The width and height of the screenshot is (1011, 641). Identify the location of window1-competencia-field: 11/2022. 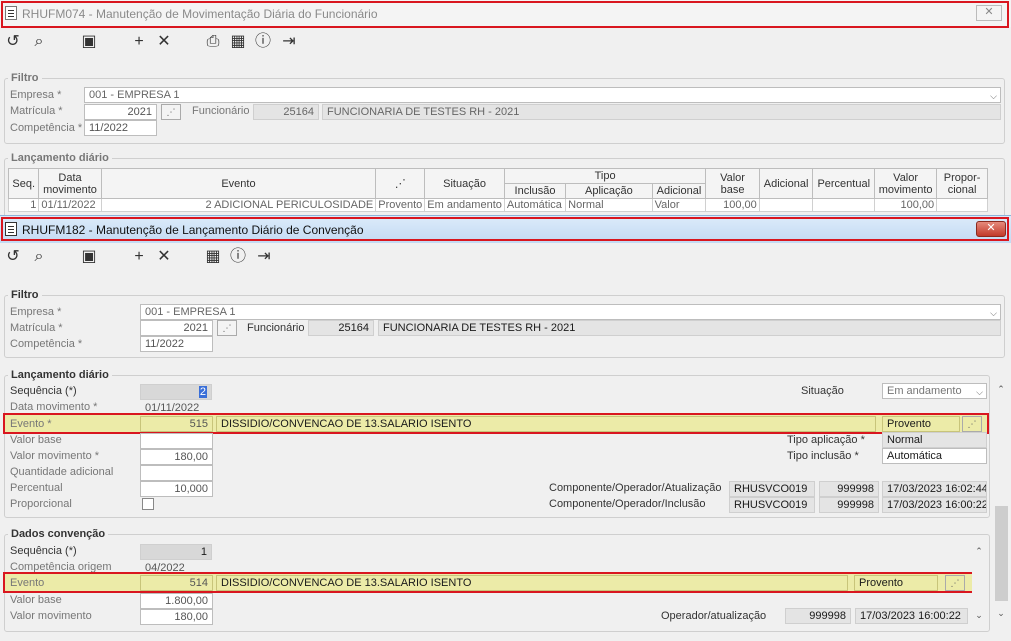
(120, 128).